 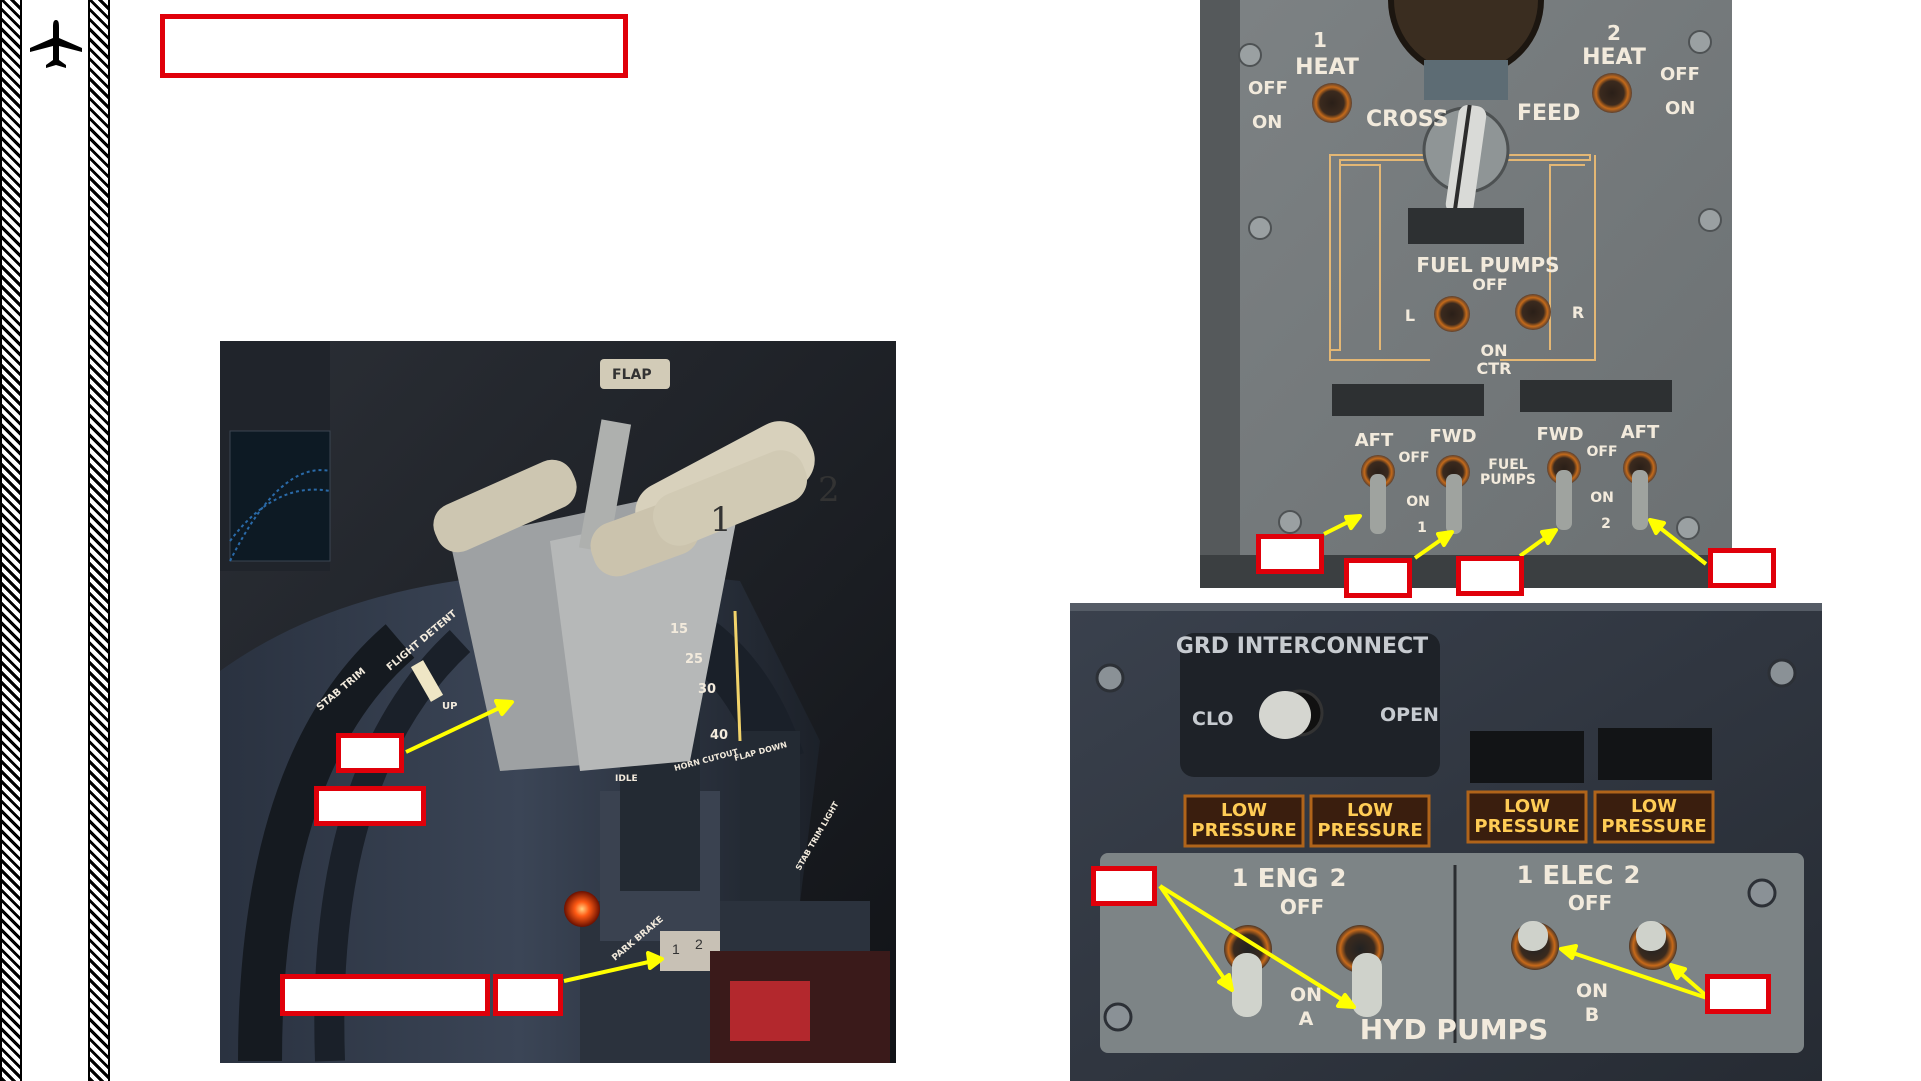 I want to click on flap-scale-25: 25, so click(x=694, y=659).